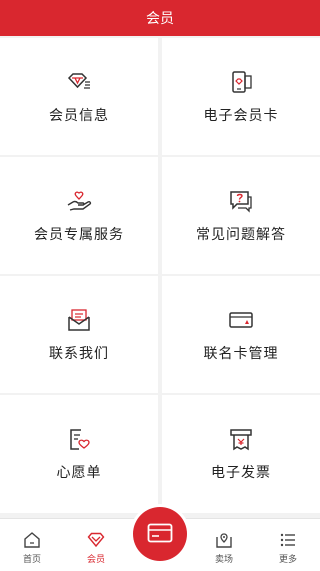  Describe the element at coordinates (241, 215) in the screenshot. I see `menu-faq: 常见问题解答` at that location.